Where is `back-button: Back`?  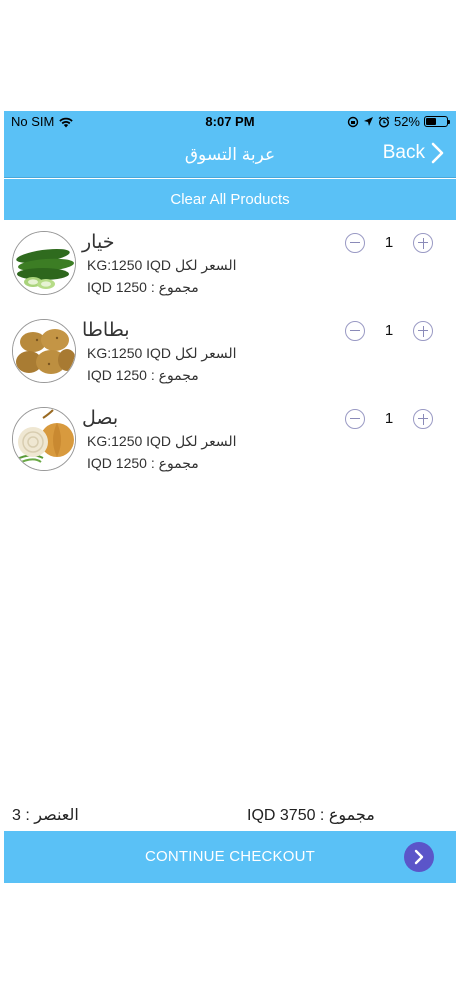 back-button: Back is located at coordinates (413, 153).